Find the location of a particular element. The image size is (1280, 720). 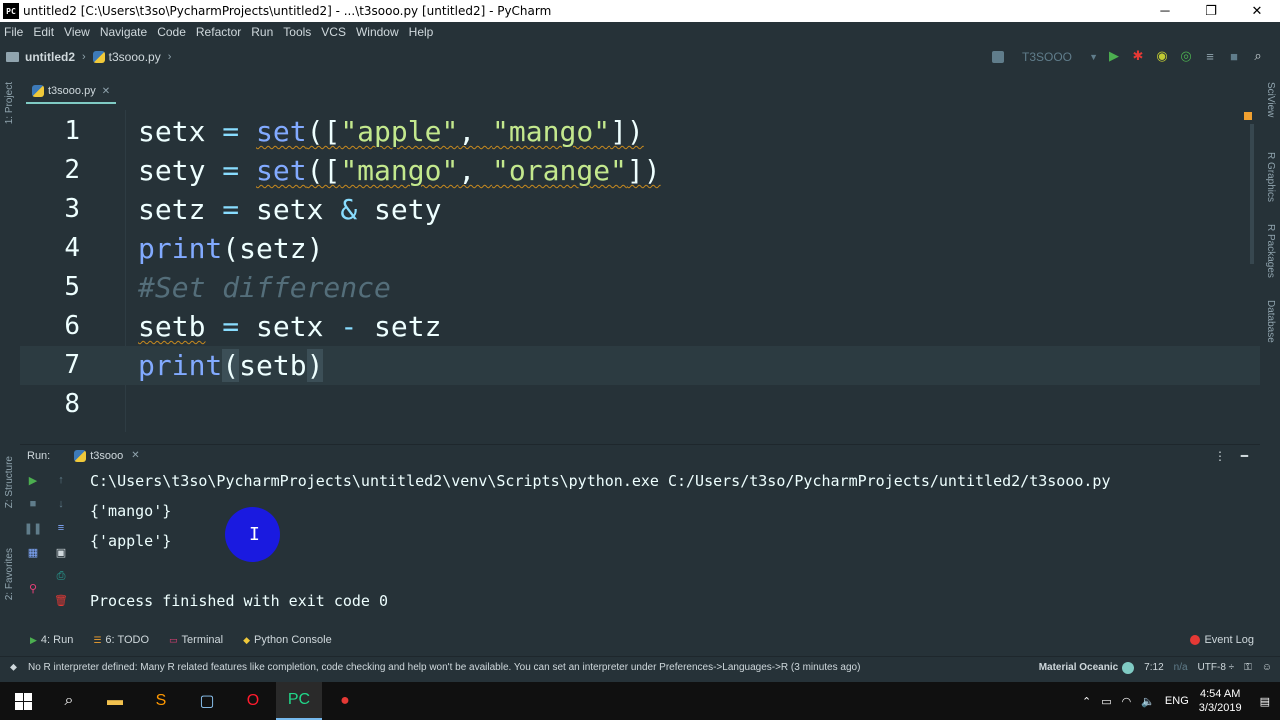

file-explorer-icon: ▬ is located at coordinates (115, 701).